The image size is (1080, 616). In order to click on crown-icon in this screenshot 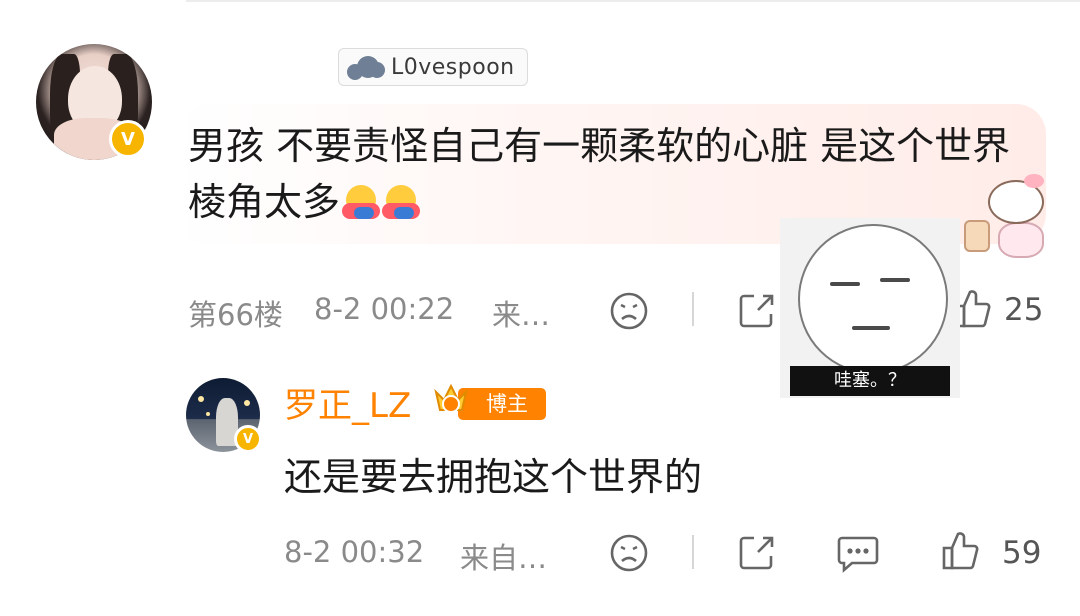, I will do `click(451, 398)`.